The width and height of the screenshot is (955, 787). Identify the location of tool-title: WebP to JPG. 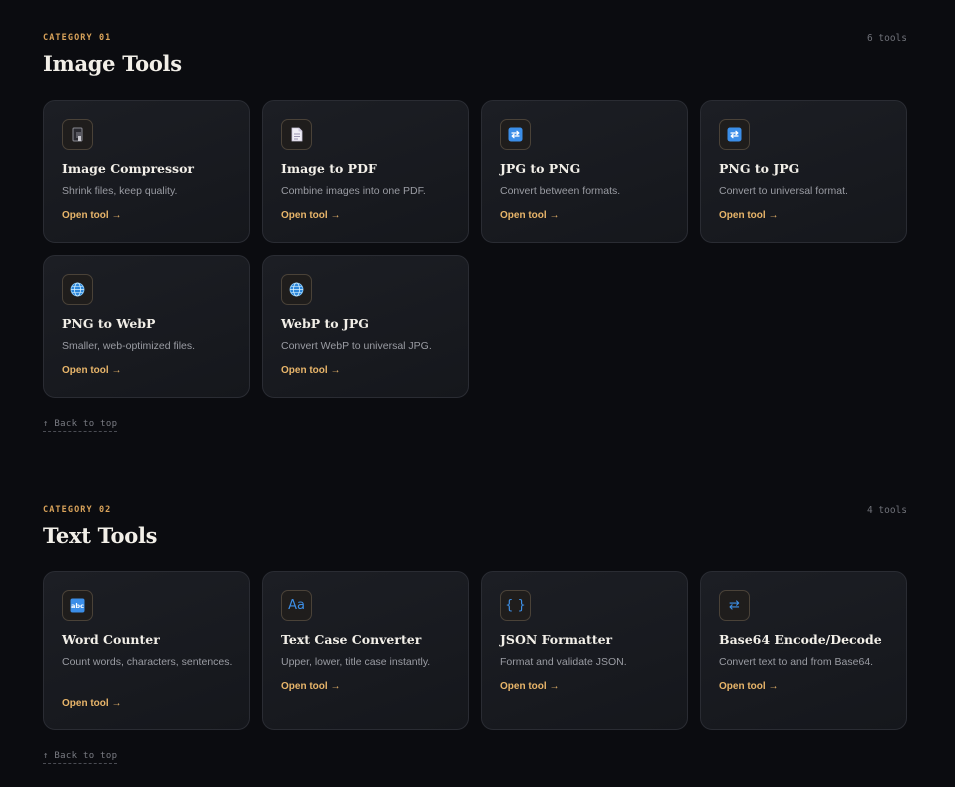
(325, 323).